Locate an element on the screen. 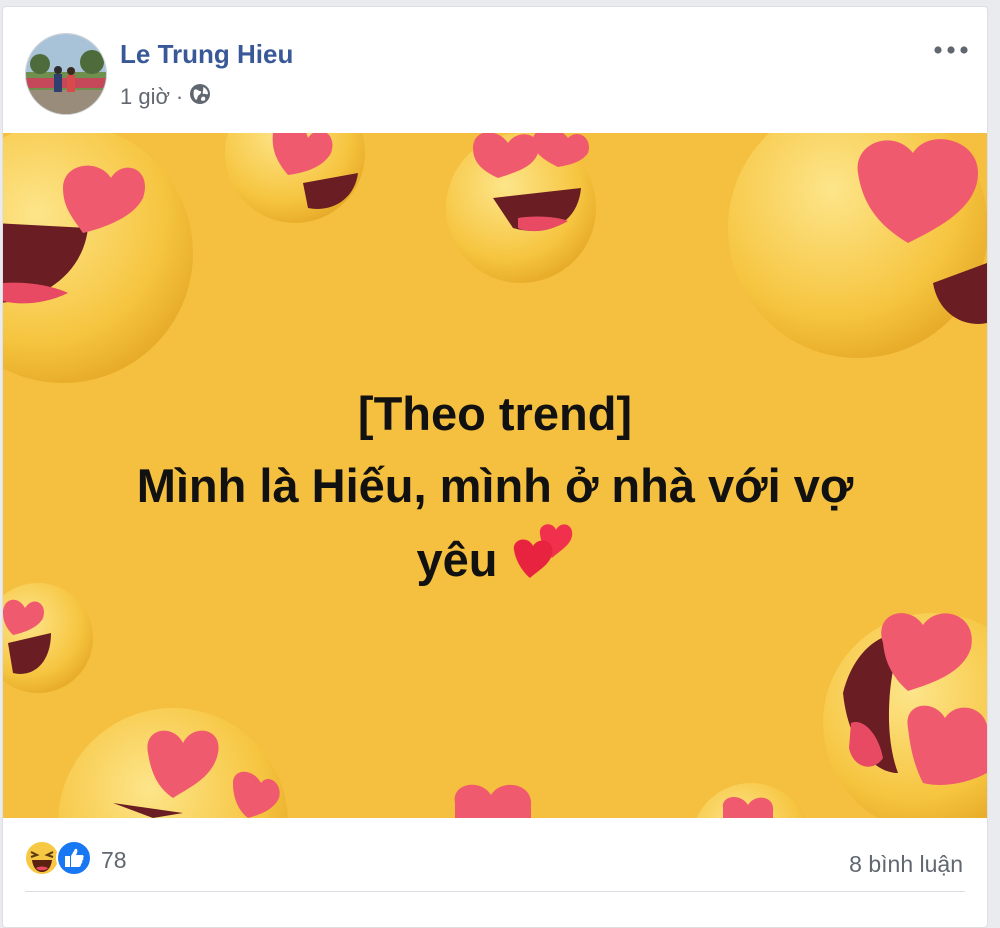  comments-count: 8 bình luận is located at coordinates (906, 864).